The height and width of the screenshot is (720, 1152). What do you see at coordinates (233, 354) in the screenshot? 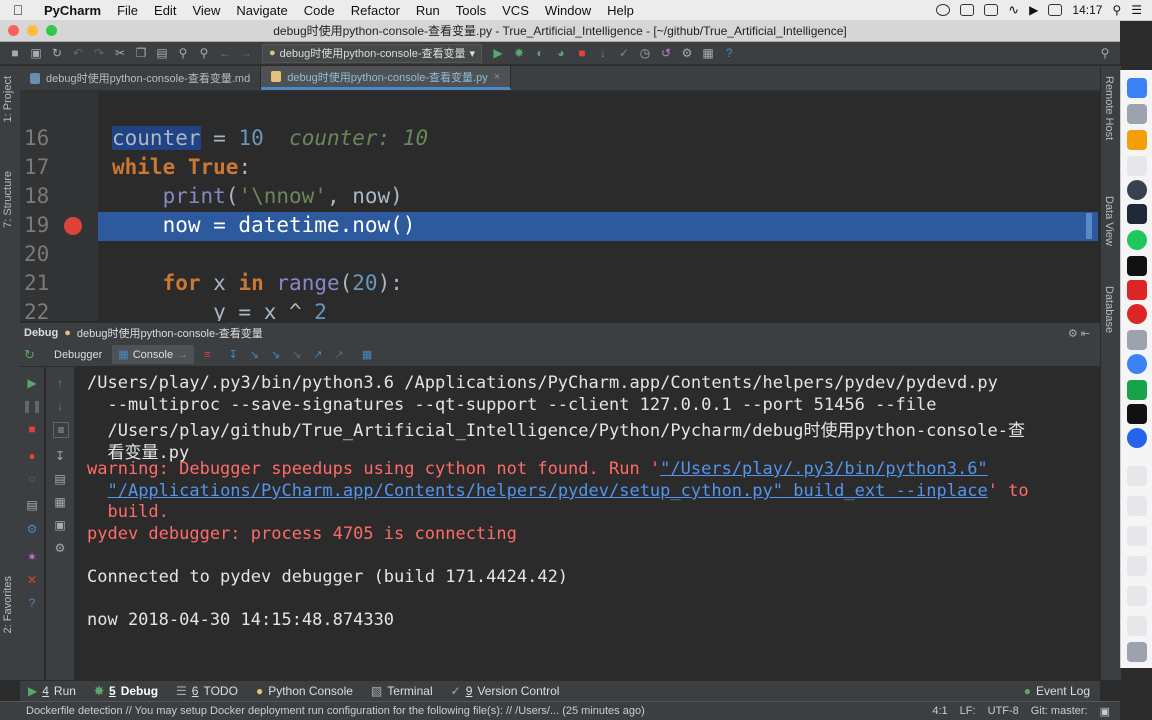
I see `step-over-icon: ↧` at bounding box center [233, 354].